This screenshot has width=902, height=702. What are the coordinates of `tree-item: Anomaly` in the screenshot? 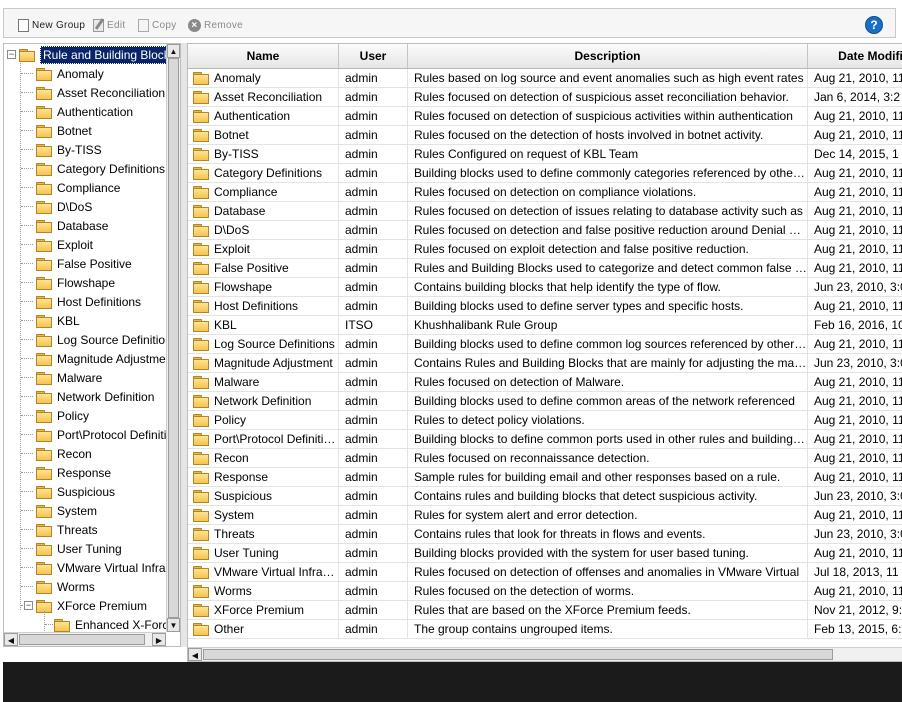 It's located at (70, 73).